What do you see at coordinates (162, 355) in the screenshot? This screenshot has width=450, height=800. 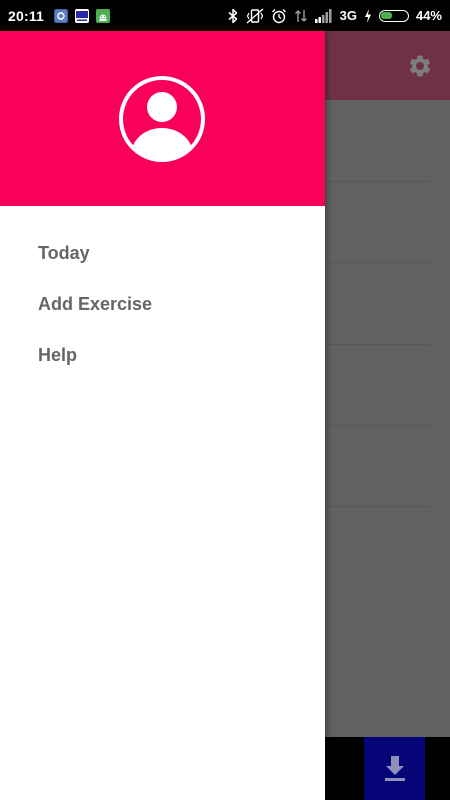 I see `menu-item-help: Help` at bounding box center [162, 355].